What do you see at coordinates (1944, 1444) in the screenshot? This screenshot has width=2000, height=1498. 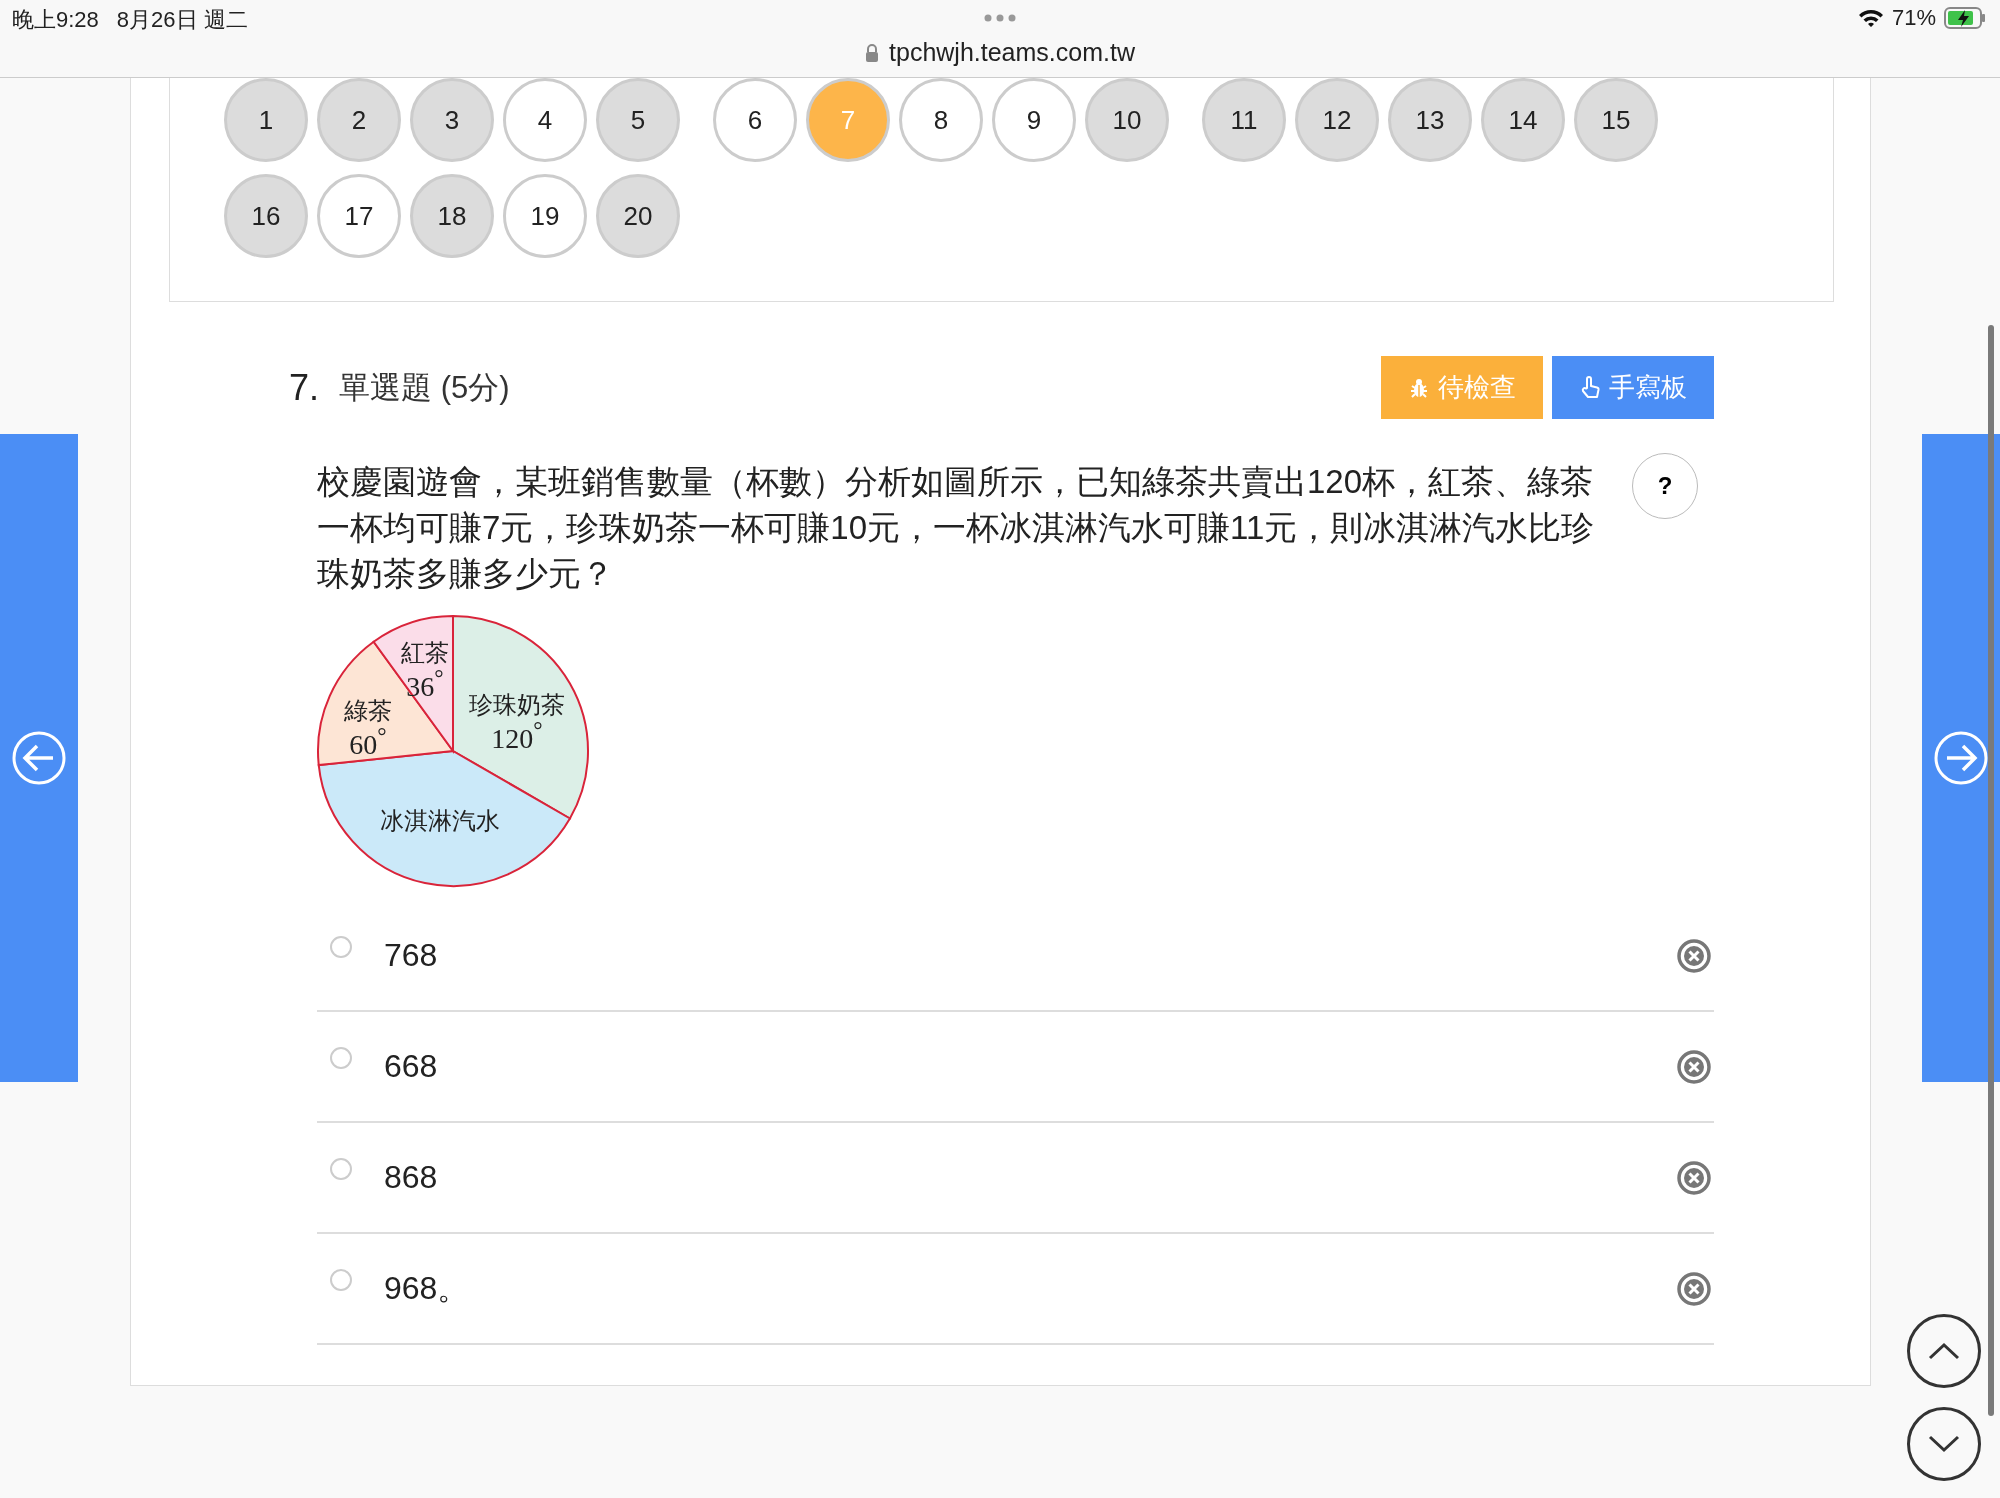 I see `chevron-down-icon` at bounding box center [1944, 1444].